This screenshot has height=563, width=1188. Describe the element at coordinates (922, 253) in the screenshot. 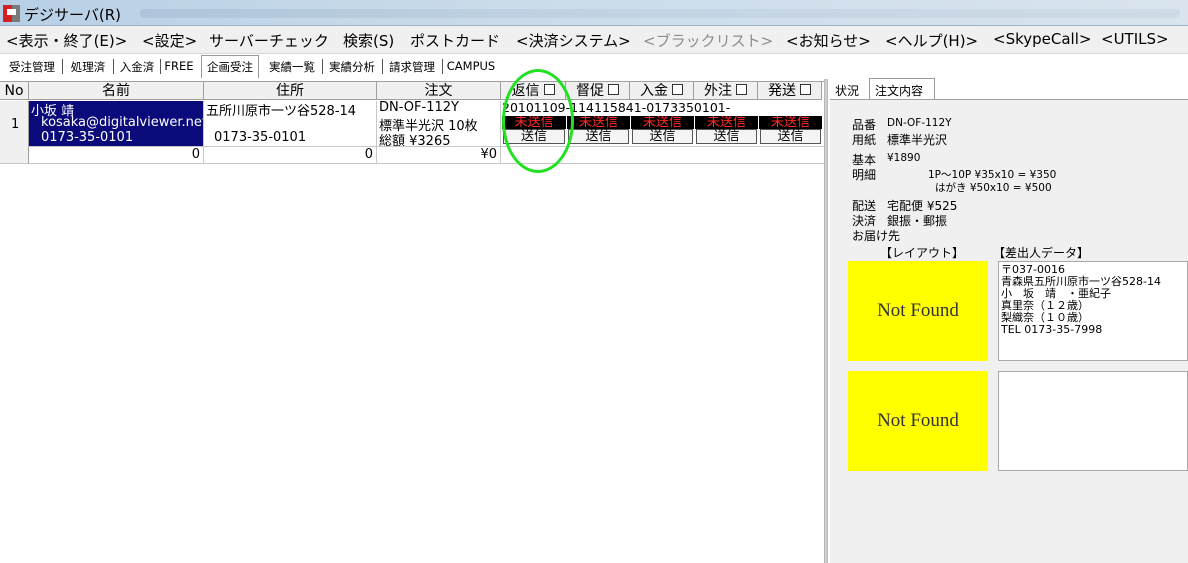

I see `layout-header: 【レイアウト】` at that location.